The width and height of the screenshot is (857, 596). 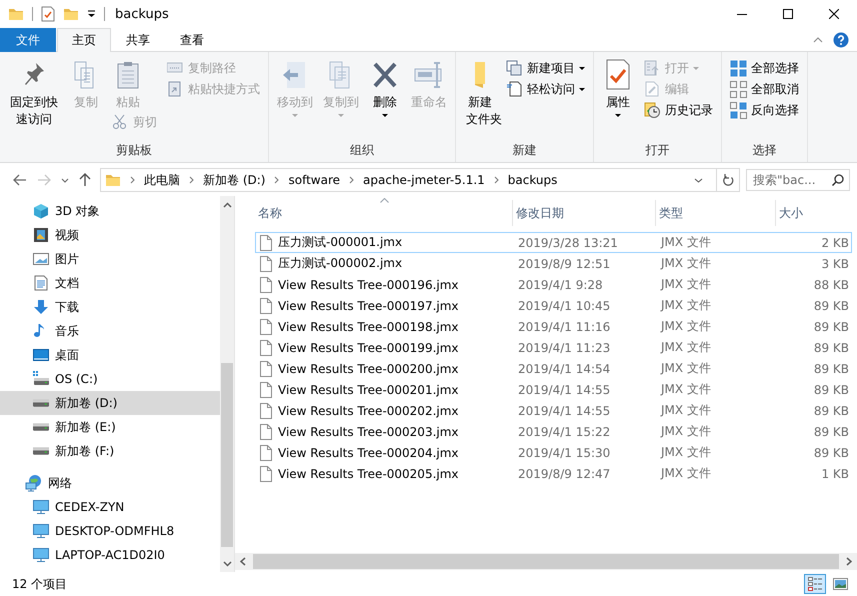 What do you see at coordinates (553, 347) in the screenshot?
I see `file-row: View Results Tree-000199.jmx 2019/4/1 11:23 JMX 文件 89 KB` at bounding box center [553, 347].